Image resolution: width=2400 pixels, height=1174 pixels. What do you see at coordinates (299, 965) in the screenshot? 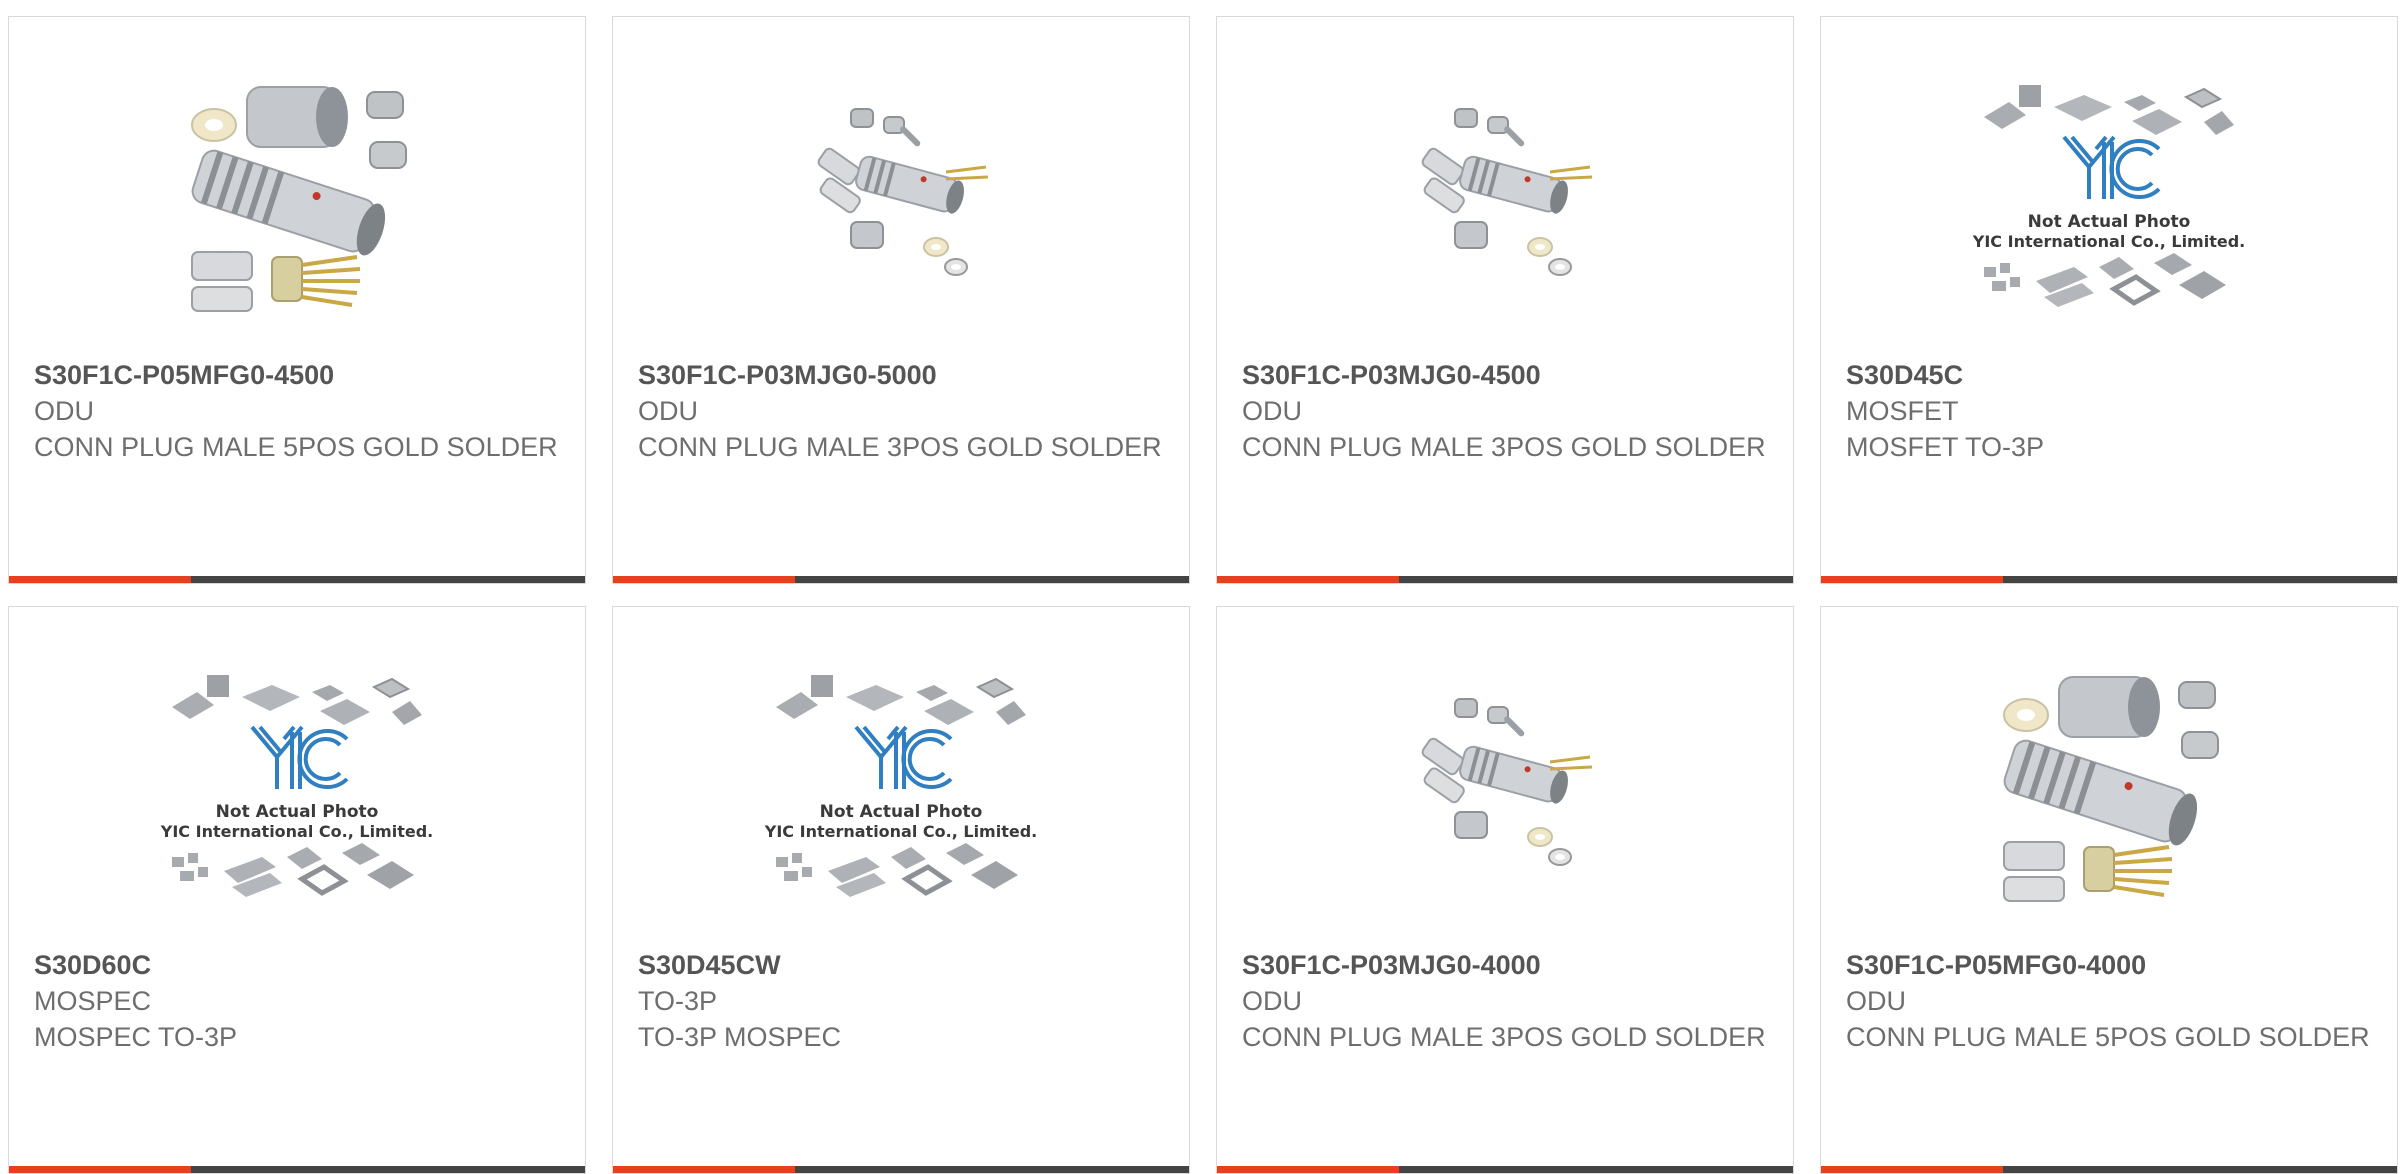
I see `part-number-link: S30D60C` at bounding box center [299, 965].